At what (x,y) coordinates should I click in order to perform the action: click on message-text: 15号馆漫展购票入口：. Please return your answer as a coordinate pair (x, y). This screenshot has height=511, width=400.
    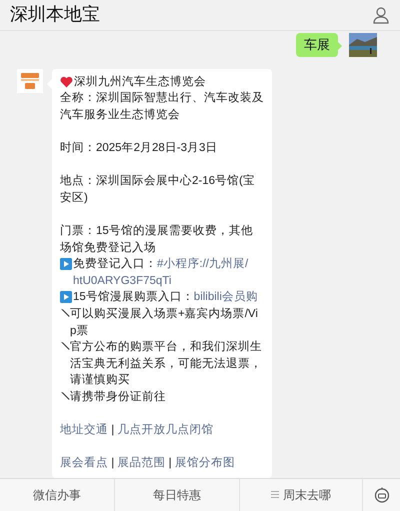
    Looking at the image, I should click on (133, 297).